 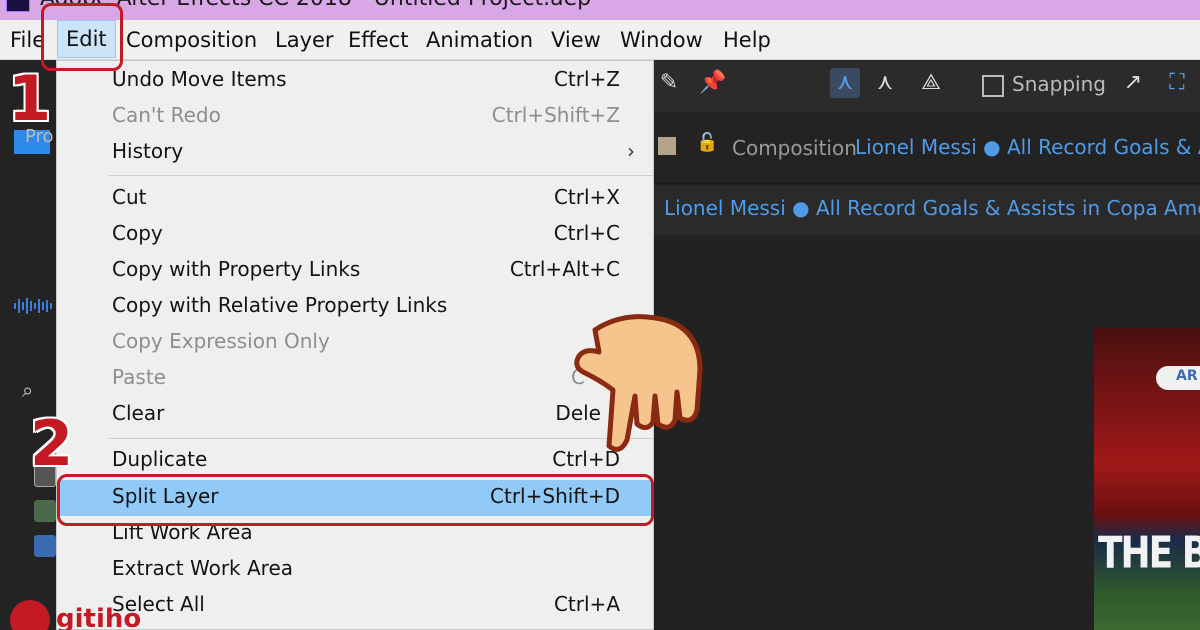 What do you see at coordinates (280, 305) in the screenshot?
I see `menu-item-label: Copy with Relative Property Links` at bounding box center [280, 305].